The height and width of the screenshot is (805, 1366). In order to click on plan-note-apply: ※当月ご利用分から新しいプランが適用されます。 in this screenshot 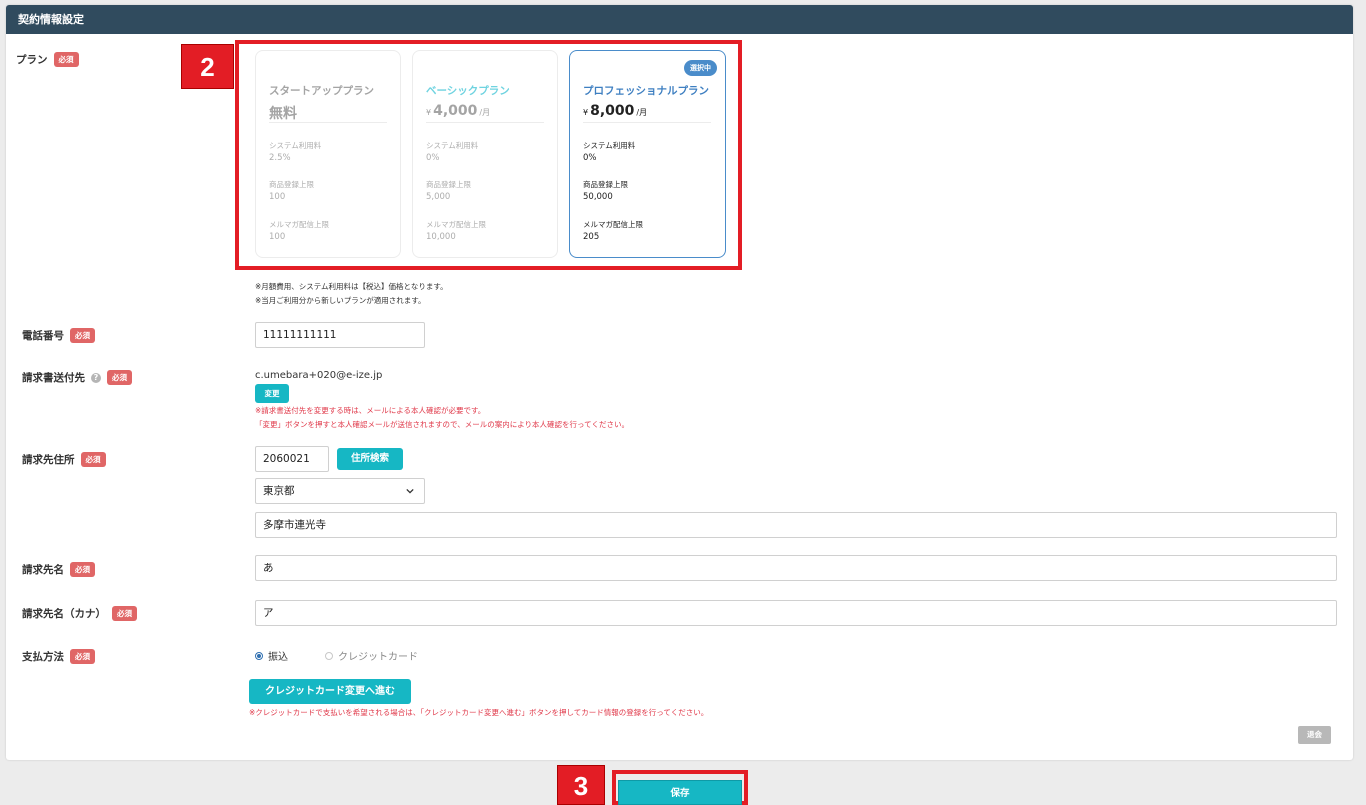, I will do `click(340, 300)`.